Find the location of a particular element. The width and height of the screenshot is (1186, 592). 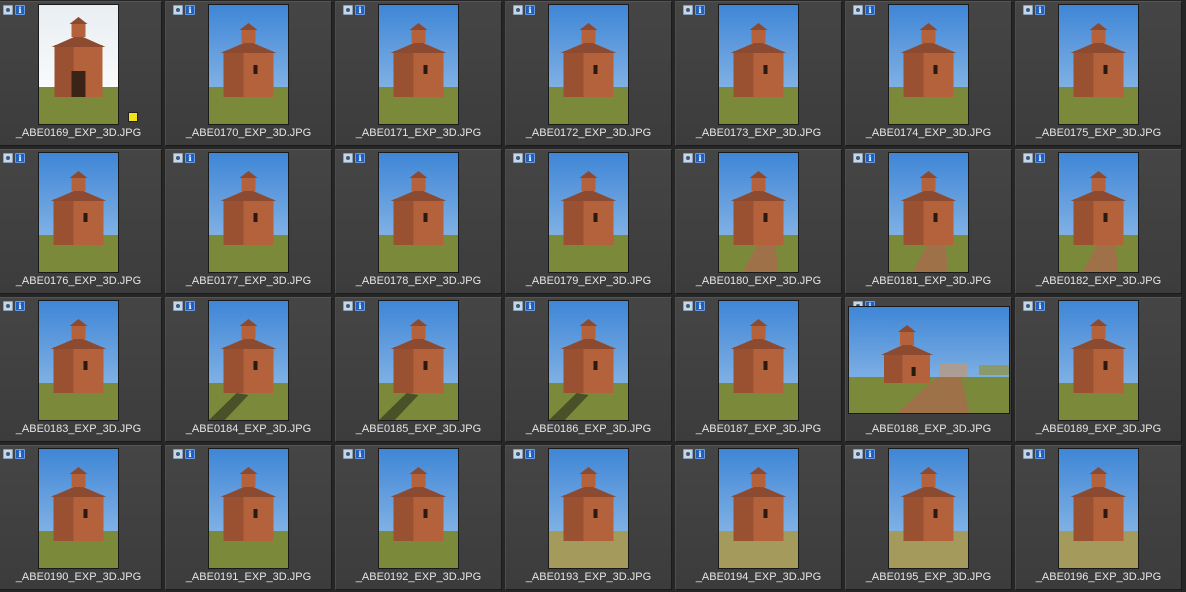

thumbnail-cell: i _ABE0177_EXP_3D.JPG is located at coordinates (248, 221).